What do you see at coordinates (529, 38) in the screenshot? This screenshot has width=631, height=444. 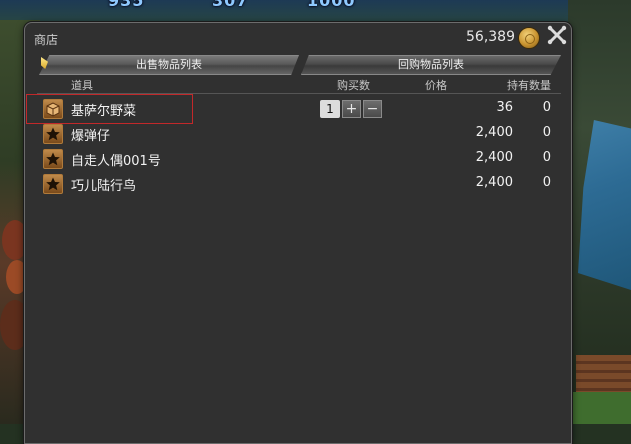 I see `gil-coin-icon` at bounding box center [529, 38].